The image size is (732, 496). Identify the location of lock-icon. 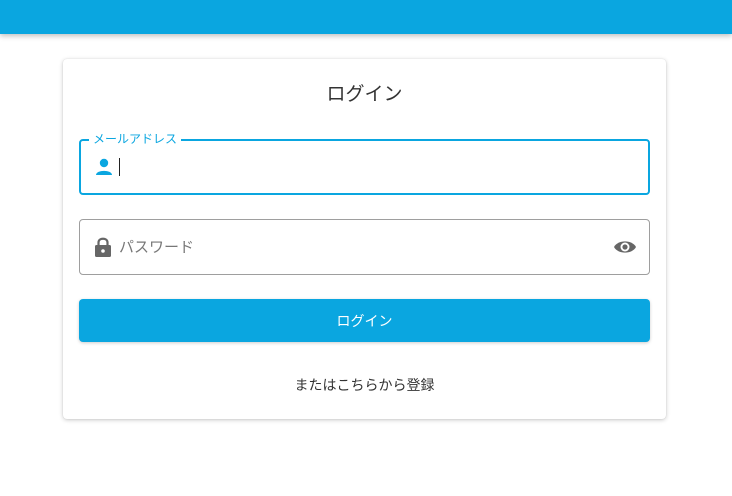
(103, 247).